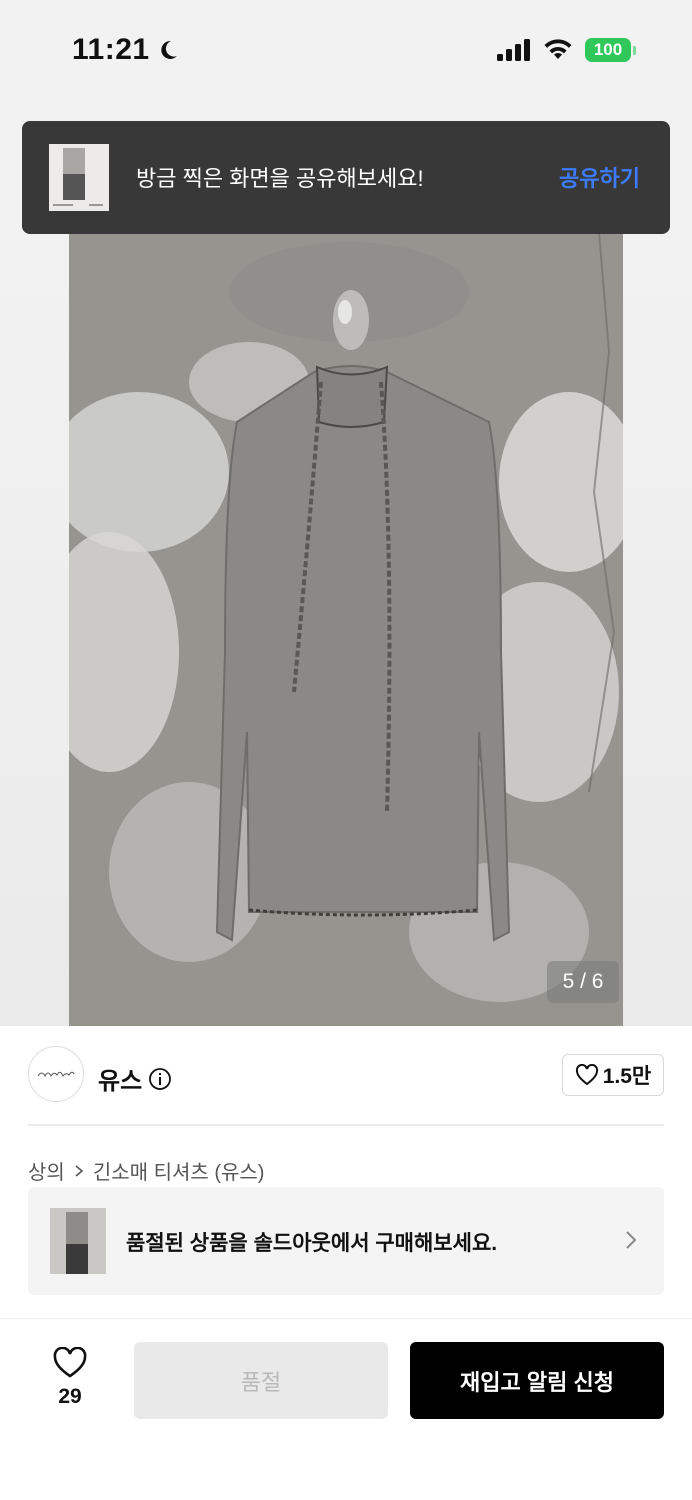 The height and width of the screenshot is (1500, 692). I want to click on battery-tip, so click(634, 50).